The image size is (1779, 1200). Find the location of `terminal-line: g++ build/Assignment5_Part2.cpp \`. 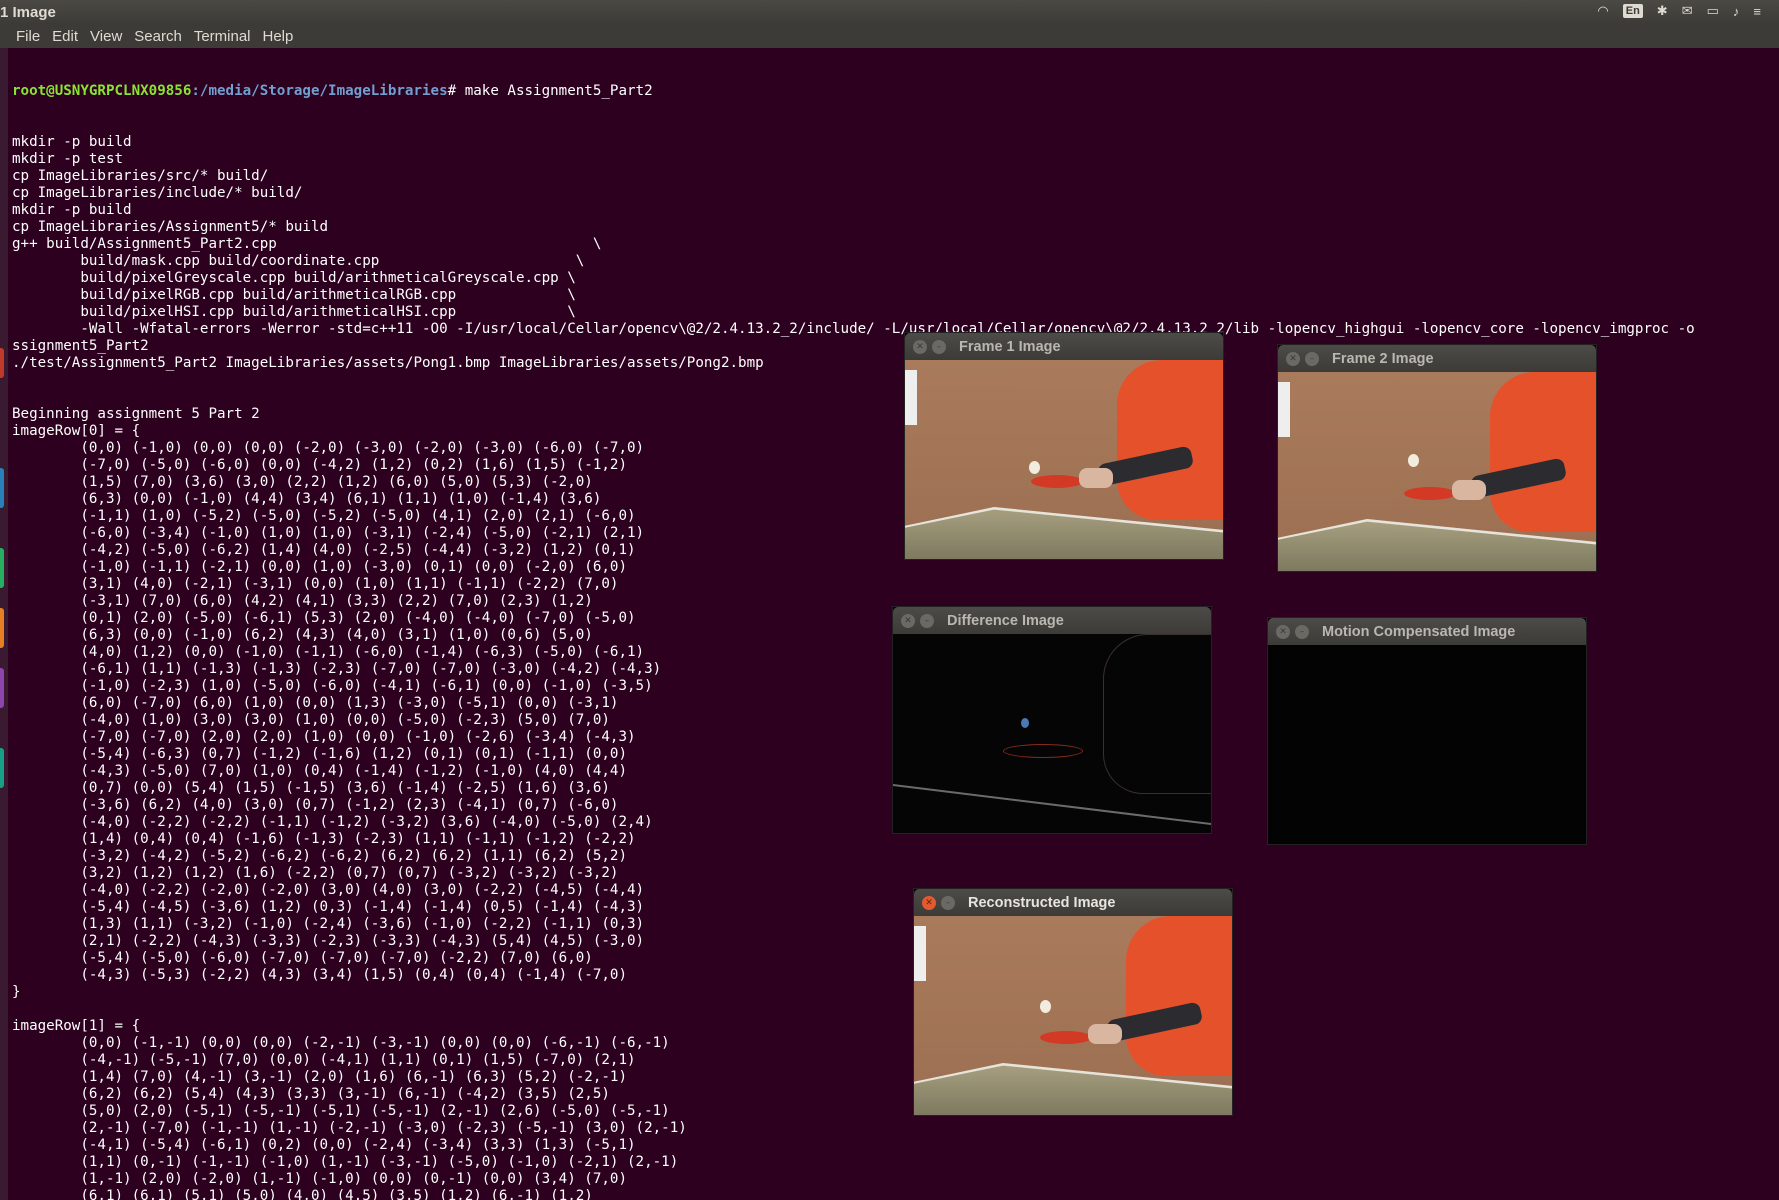

terminal-line: g++ build/Assignment5_Part2.cpp \ is located at coordinates (307, 244).